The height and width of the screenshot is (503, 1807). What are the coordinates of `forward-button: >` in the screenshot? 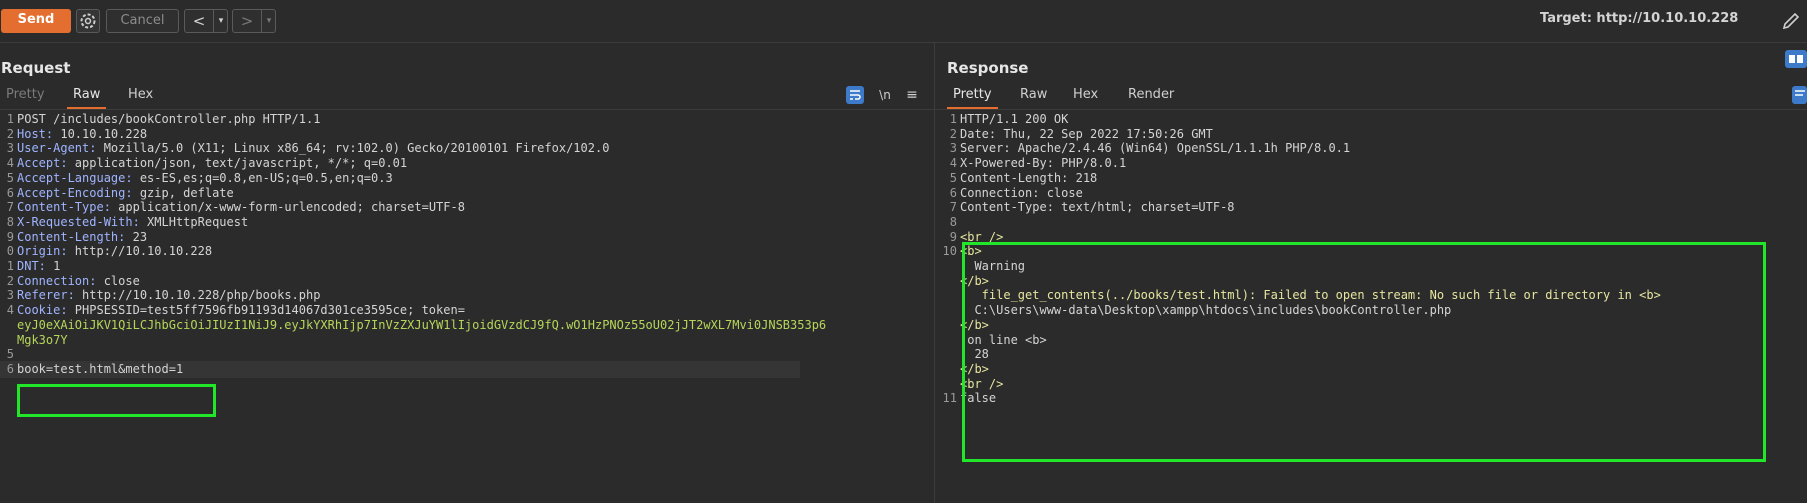 It's located at (247, 21).